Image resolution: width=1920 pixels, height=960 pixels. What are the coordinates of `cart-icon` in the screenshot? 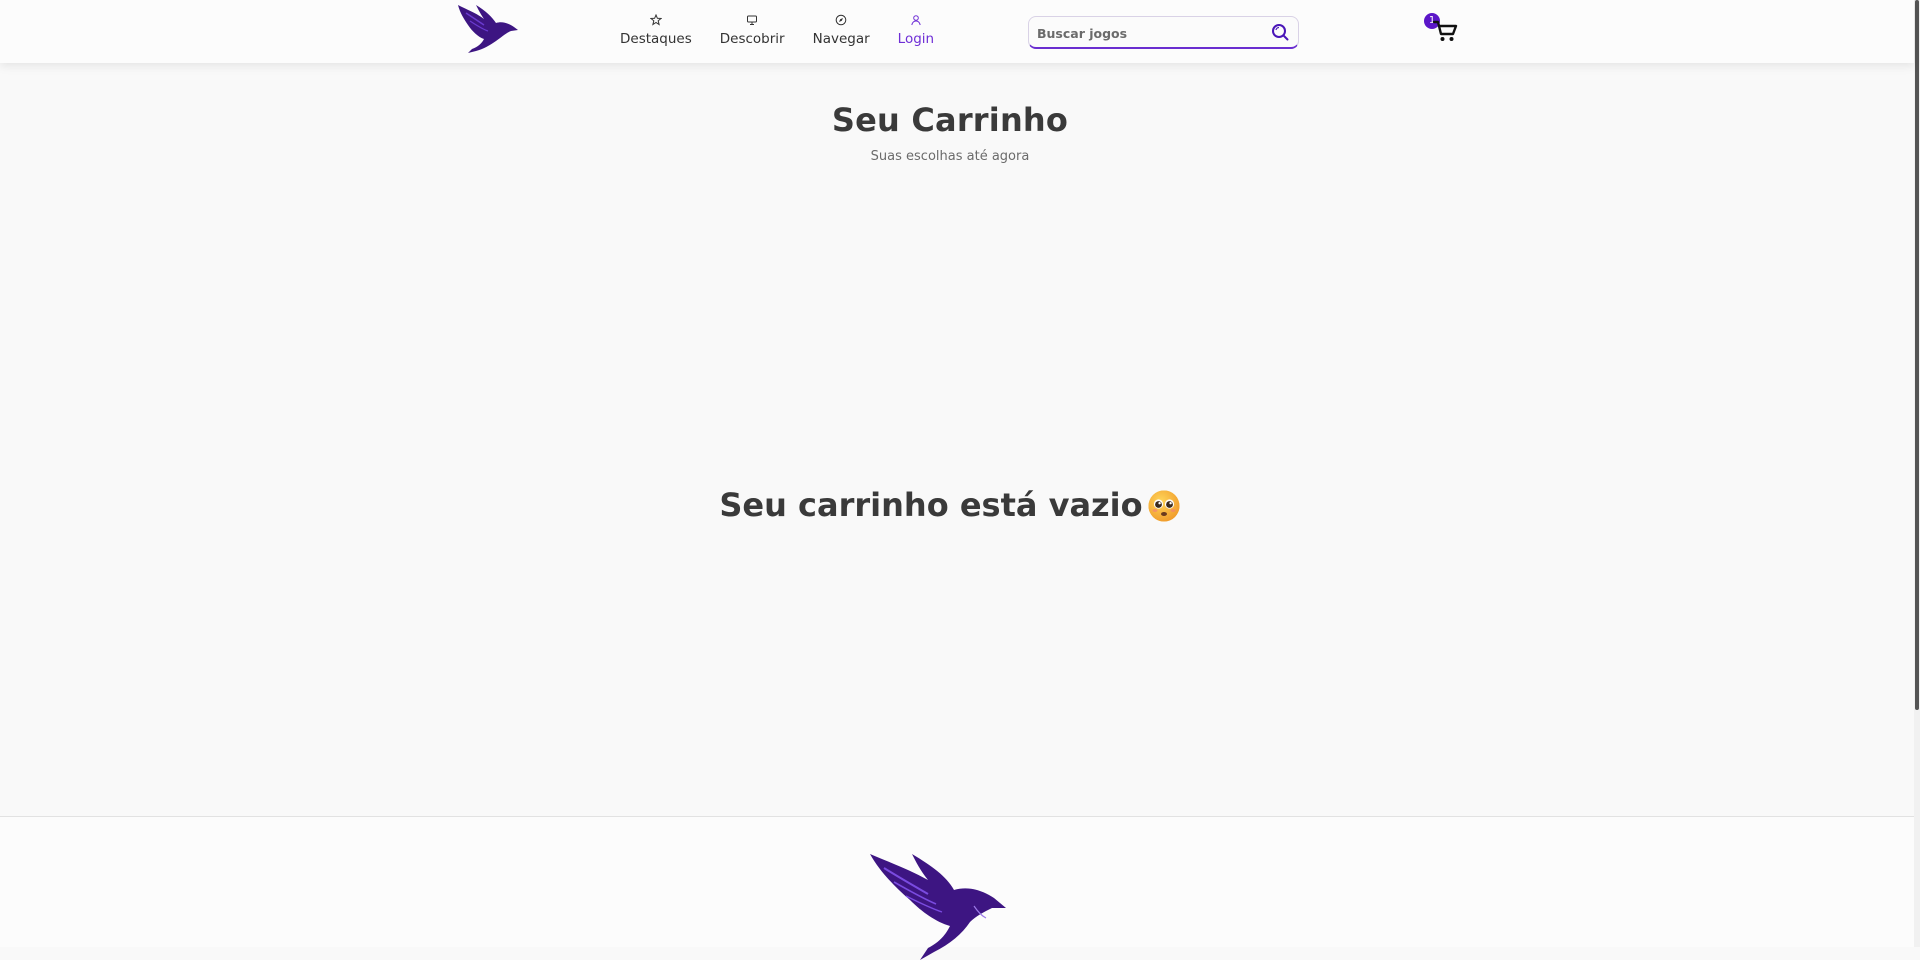 It's located at (1445, 31).